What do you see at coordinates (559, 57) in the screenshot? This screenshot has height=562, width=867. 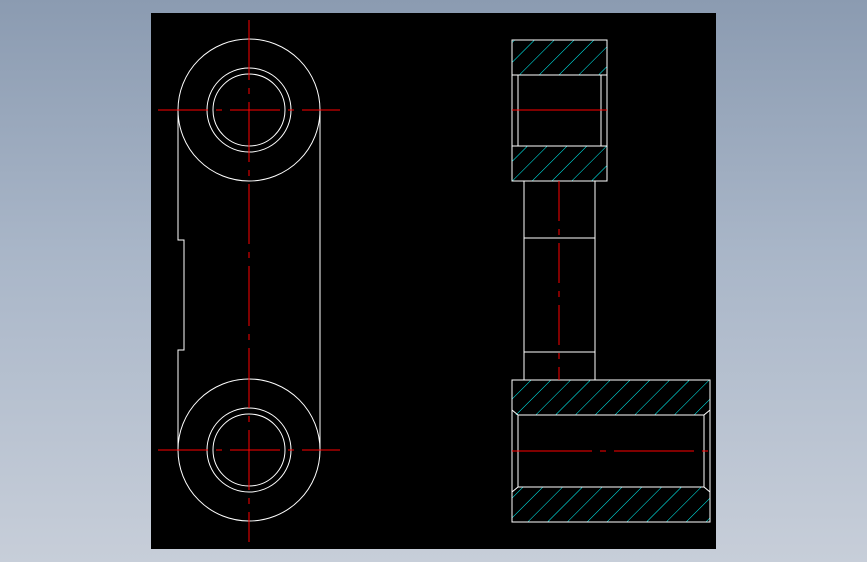 I see `top-hub-hatch-upper` at bounding box center [559, 57].